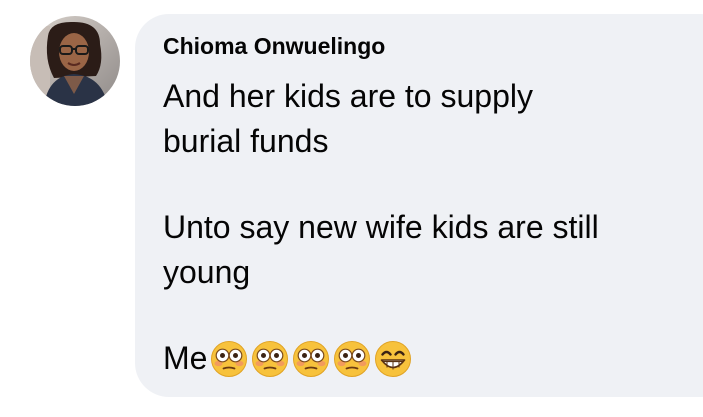  What do you see at coordinates (185, 358) in the screenshot?
I see `comment-line: Me` at bounding box center [185, 358].